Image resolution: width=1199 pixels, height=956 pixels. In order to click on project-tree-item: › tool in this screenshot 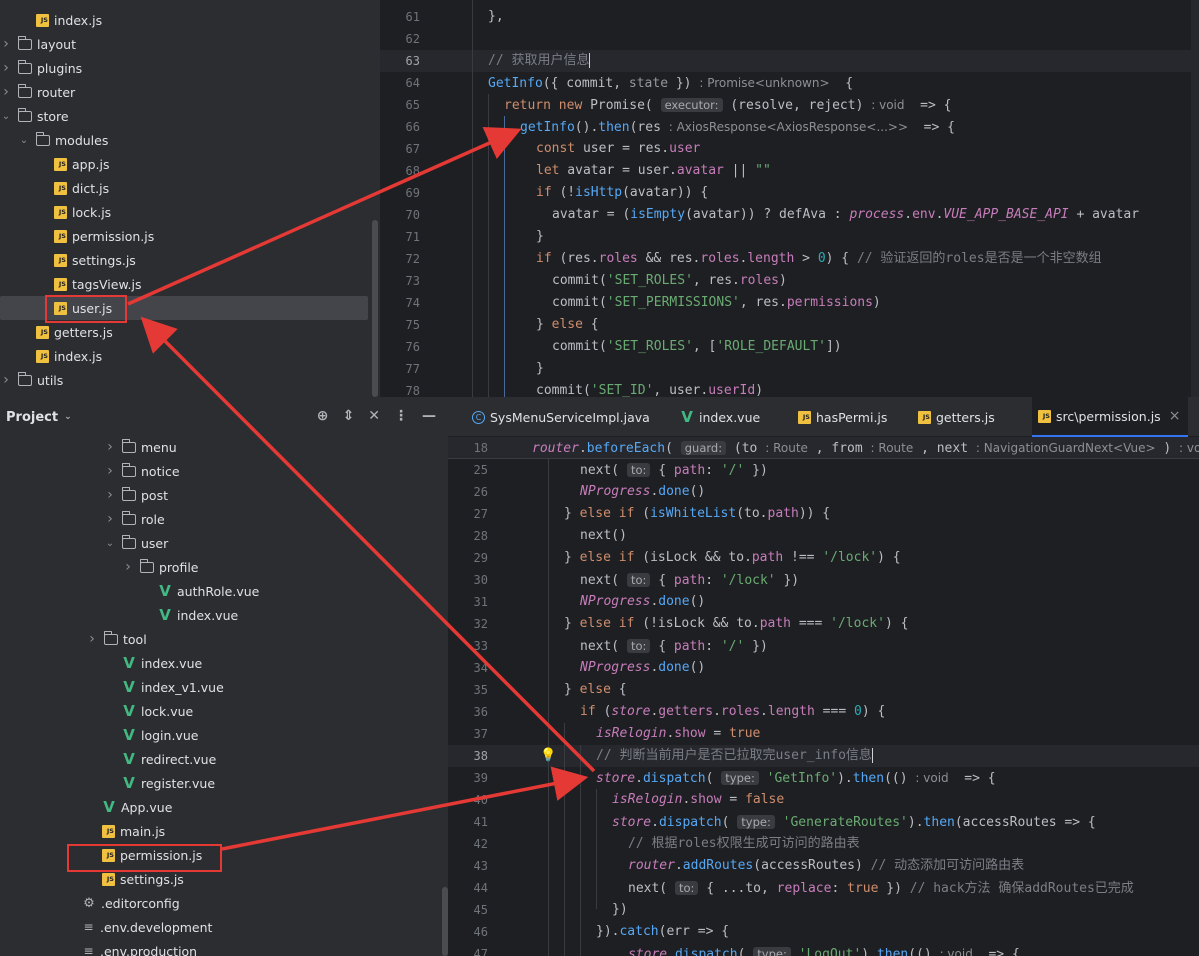, I will do `click(116, 639)`.